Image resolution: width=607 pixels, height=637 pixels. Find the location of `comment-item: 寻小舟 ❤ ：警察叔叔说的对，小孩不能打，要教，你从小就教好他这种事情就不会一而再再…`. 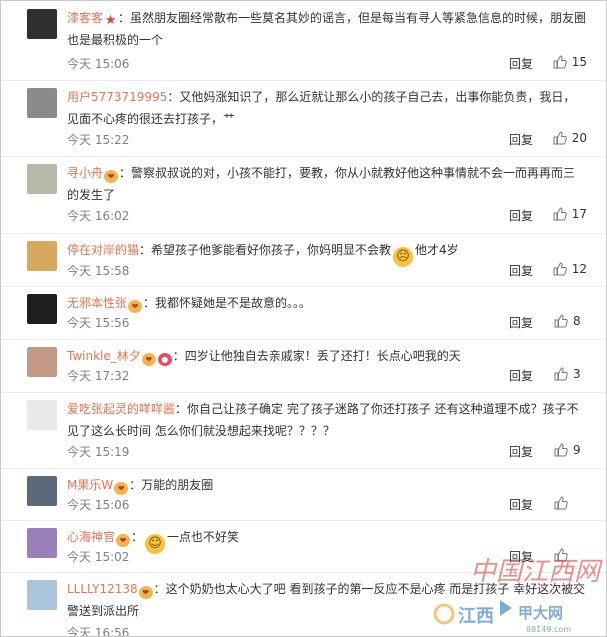

comment-item: 寻小舟 ❤ ：警察叔叔说的对，小孩不能打，要教，你从小就教好他这种事情就不会一而再再… is located at coordinates (303, 195).